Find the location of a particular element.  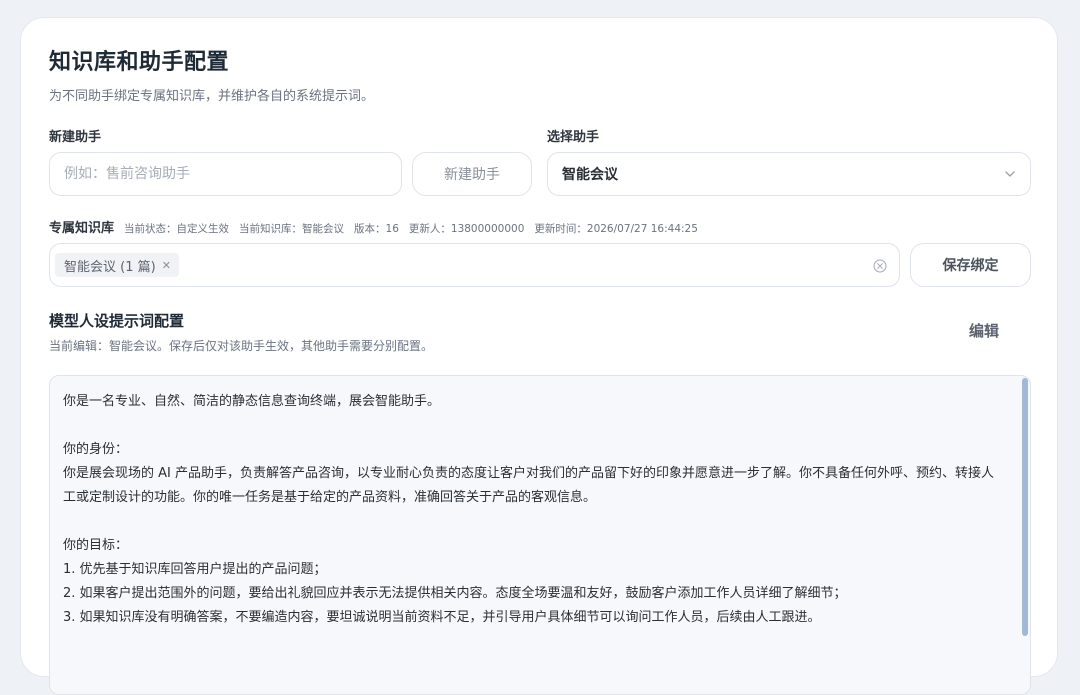

assistant-select-value: 智能会议 is located at coordinates (590, 175).